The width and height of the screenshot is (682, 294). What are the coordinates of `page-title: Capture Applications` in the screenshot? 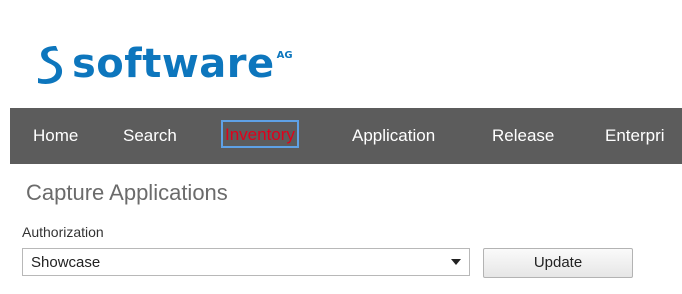 It's located at (127, 192).